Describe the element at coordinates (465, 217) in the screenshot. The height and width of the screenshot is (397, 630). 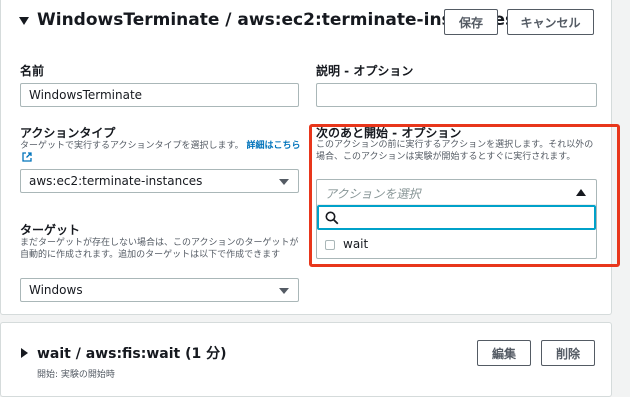
I see `dropdown-search-input` at that location.